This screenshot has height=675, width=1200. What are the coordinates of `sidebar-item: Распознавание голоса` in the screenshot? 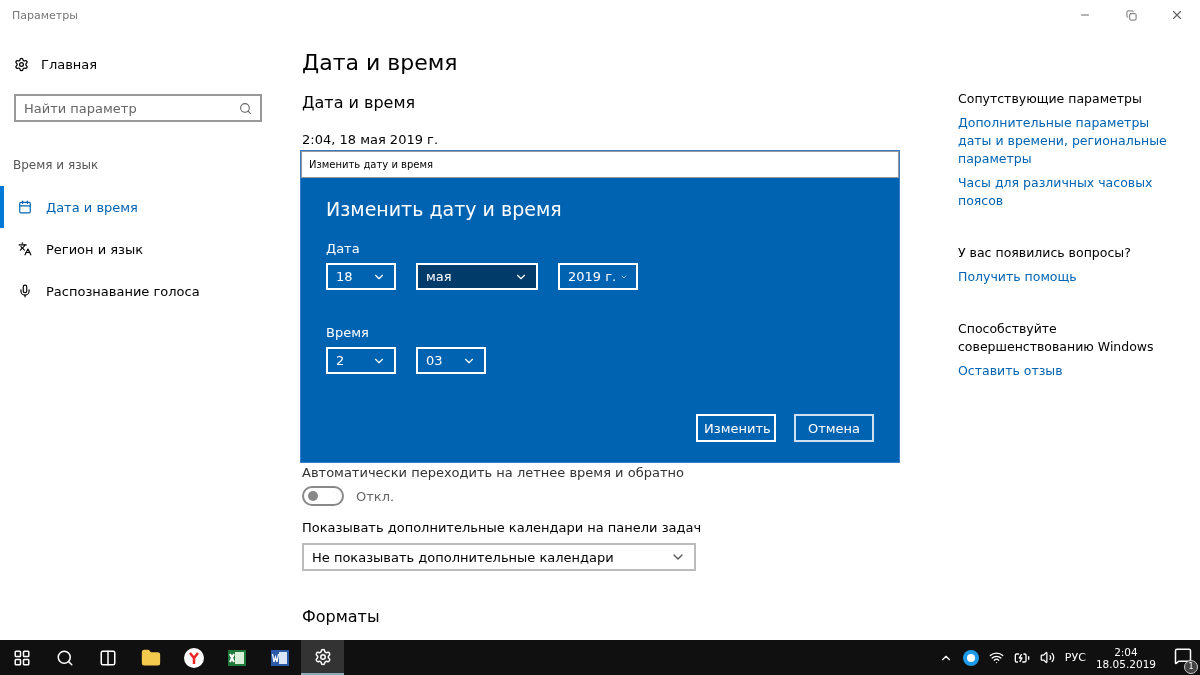 It's located at (145, 291).